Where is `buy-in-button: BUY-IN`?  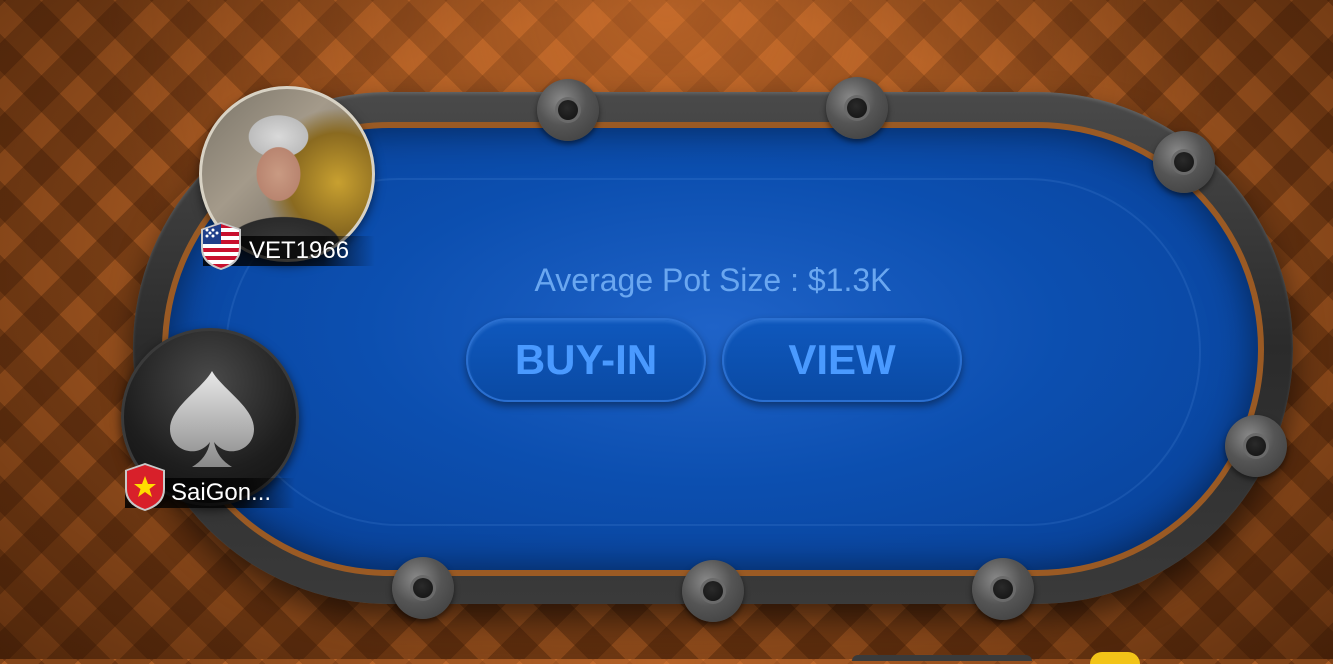
buy-in-button: BUY-IN is located at coordinates (586, 360).